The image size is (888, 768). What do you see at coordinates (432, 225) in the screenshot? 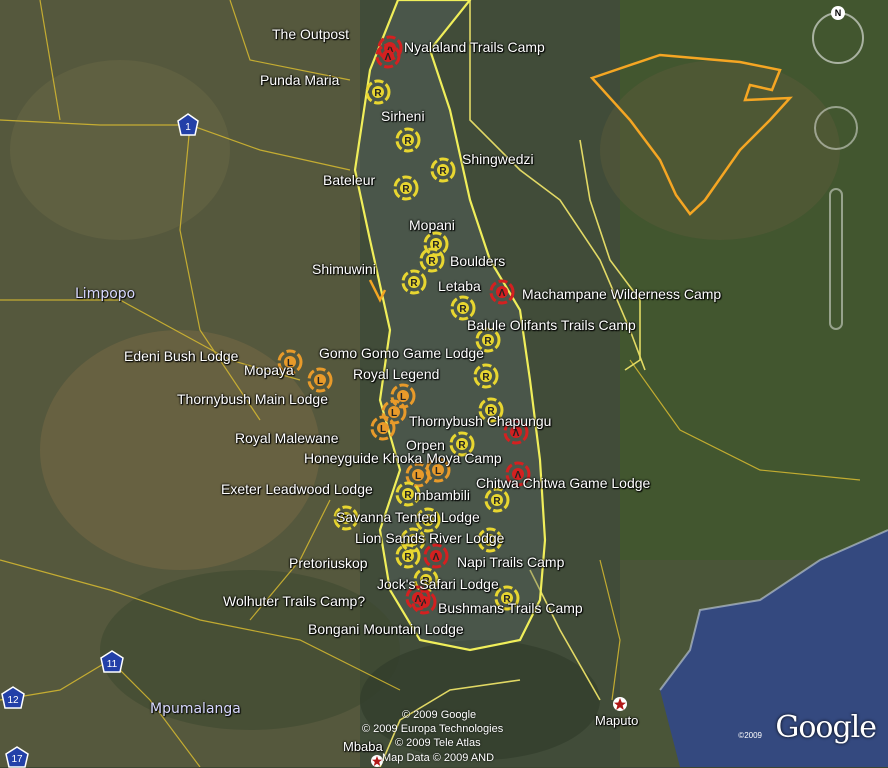
I see `place-label: Mopani` at bounding box center [432, 225].